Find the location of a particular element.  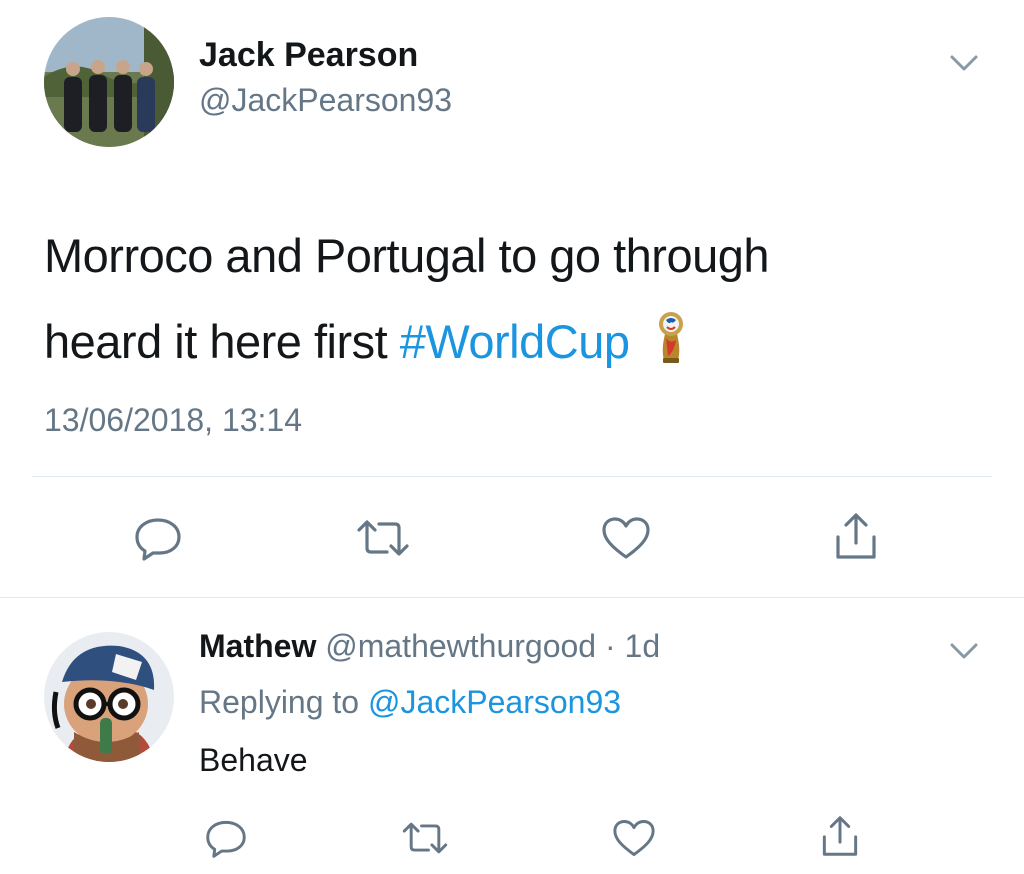

reply-age: 1d is located at coordinates (643, 646).